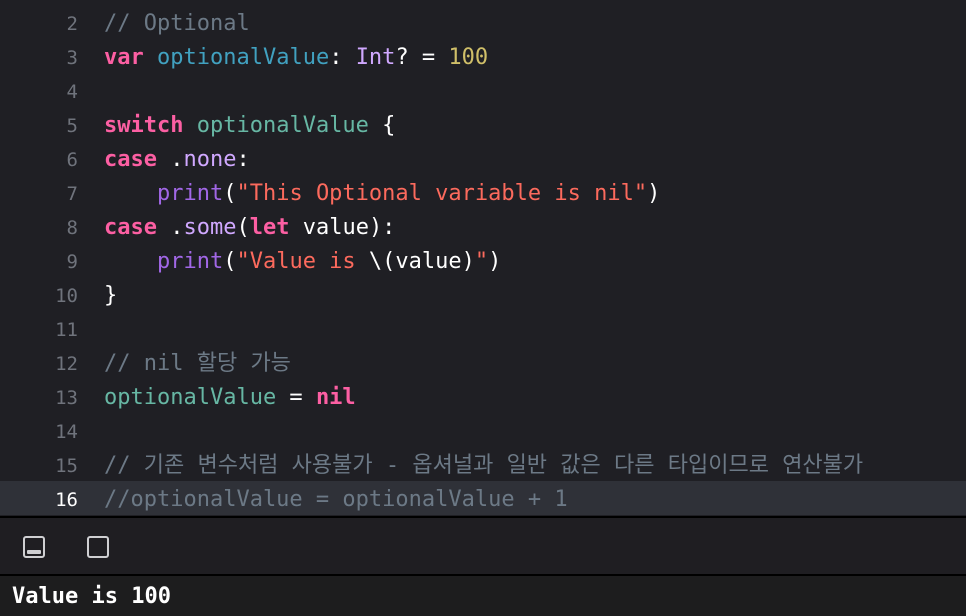  What do you see at coordinates (124, 57) in the screenshot?
I see `code-token: var` at bounding box center [124, 57].